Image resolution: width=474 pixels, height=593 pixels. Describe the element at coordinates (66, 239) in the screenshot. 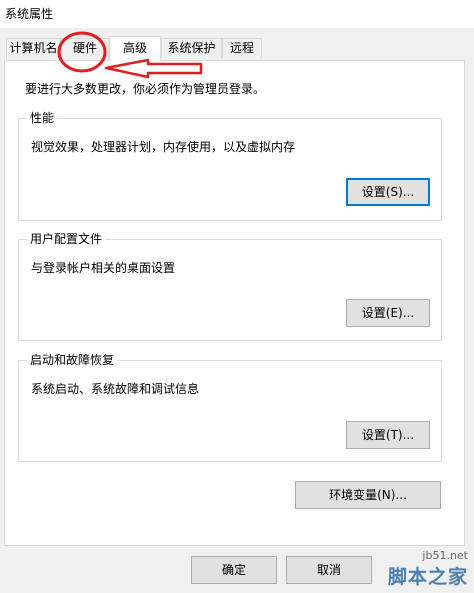

I see `group-label-user-profiles: 用户配置文件` at that location.